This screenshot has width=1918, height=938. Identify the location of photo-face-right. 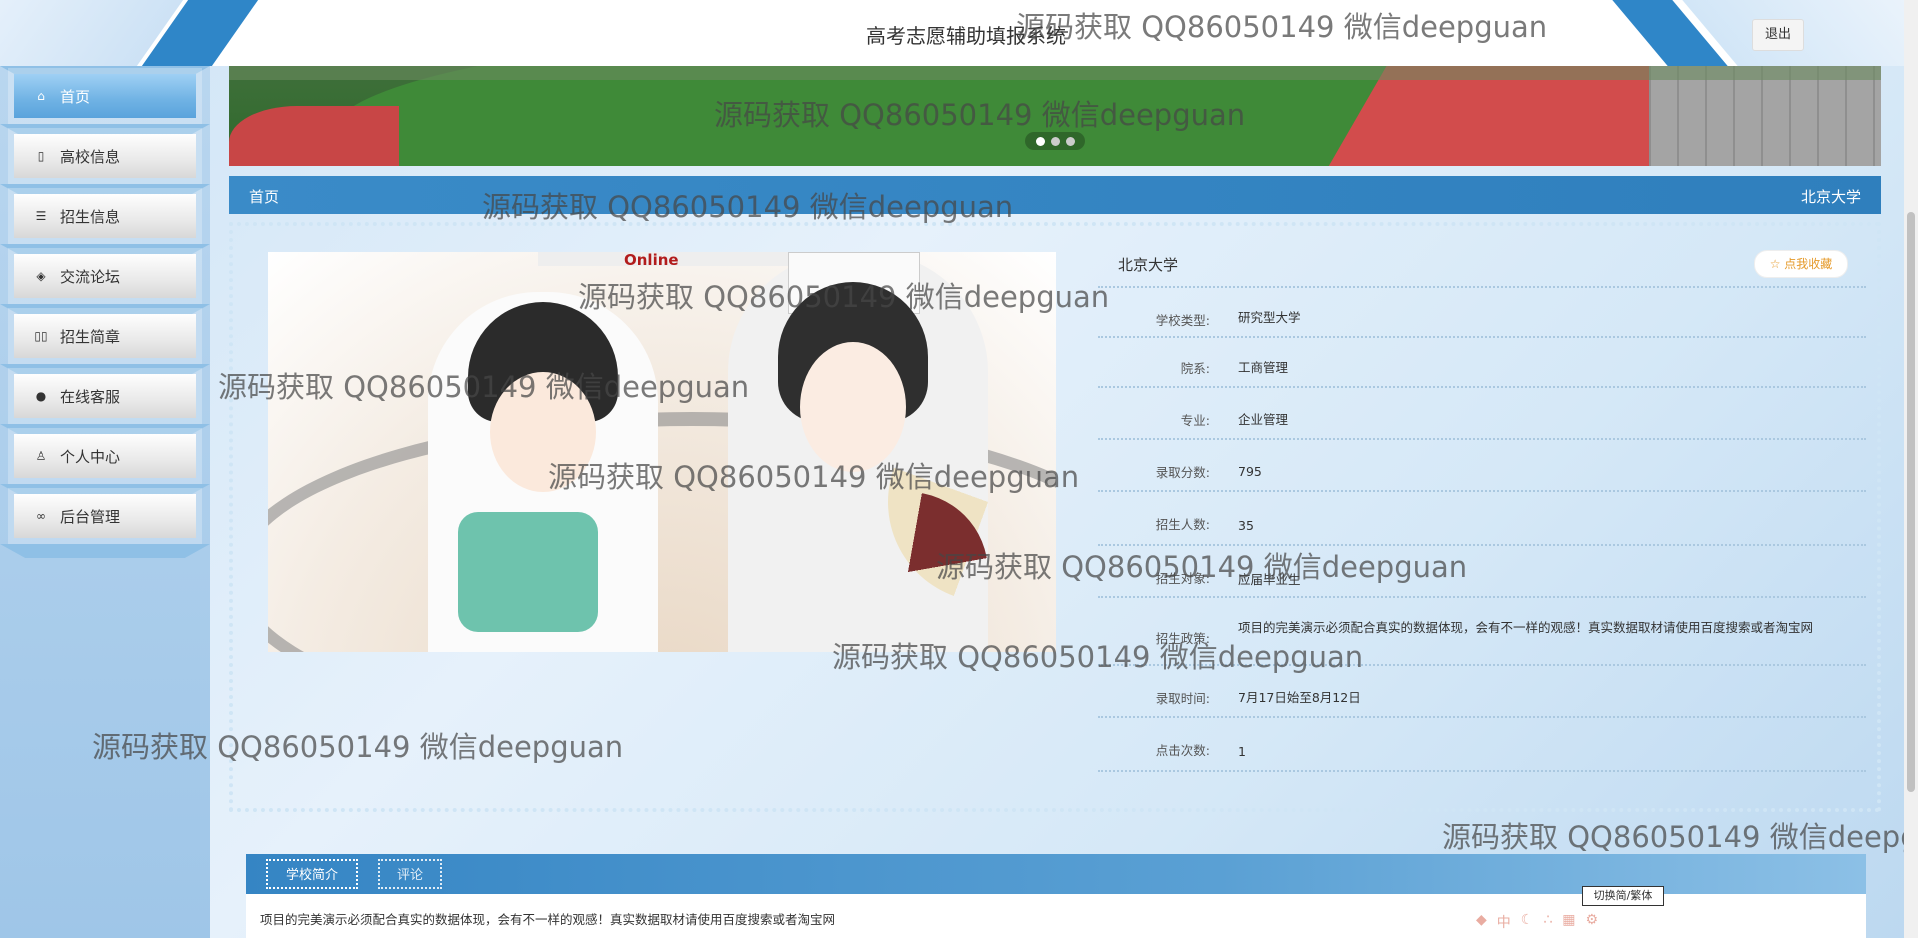
(853, 407).